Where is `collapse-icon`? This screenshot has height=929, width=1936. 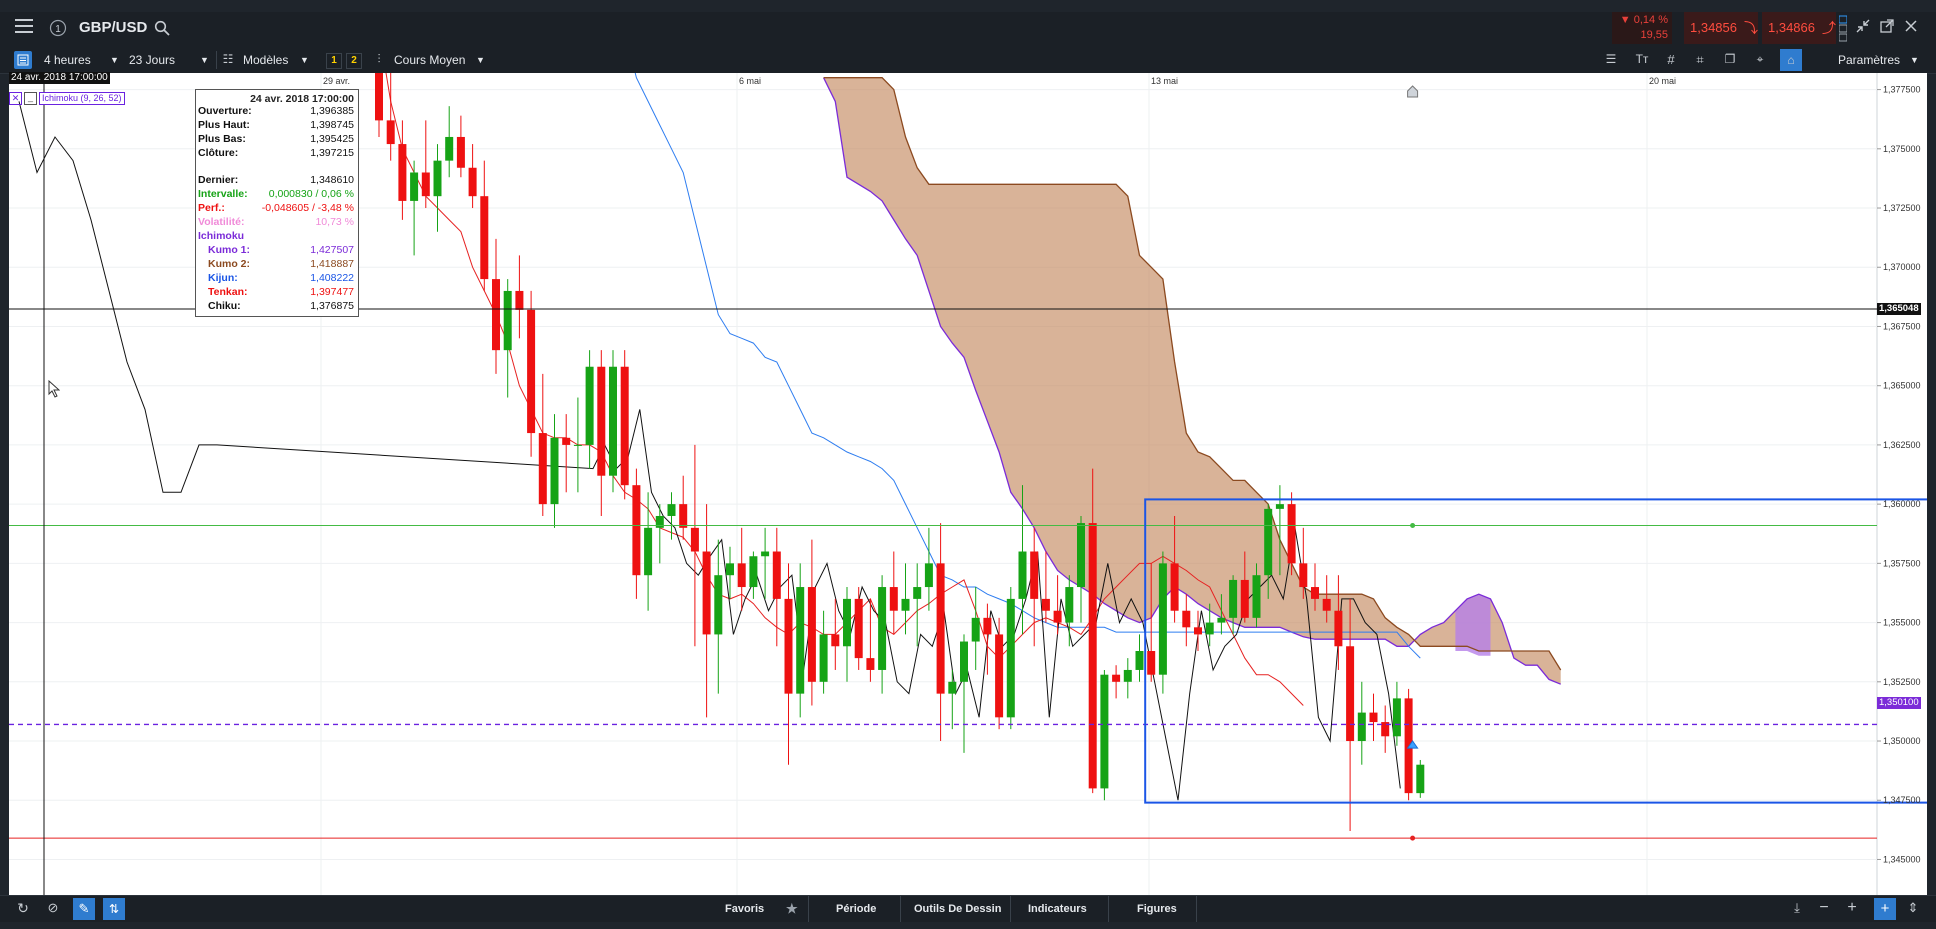
collapse-icon is located at coordinates (1863, 28).